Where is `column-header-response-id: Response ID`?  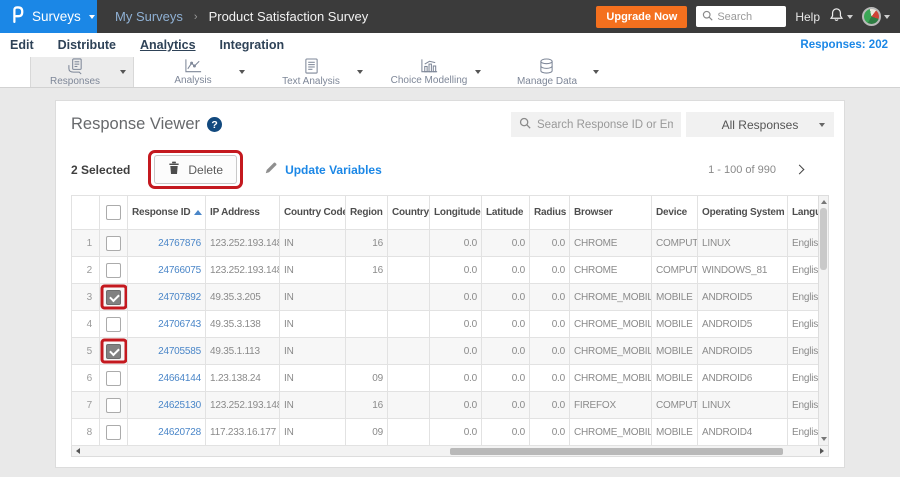 column-header-response-id: Response ID is located at coordinates (166, 212).